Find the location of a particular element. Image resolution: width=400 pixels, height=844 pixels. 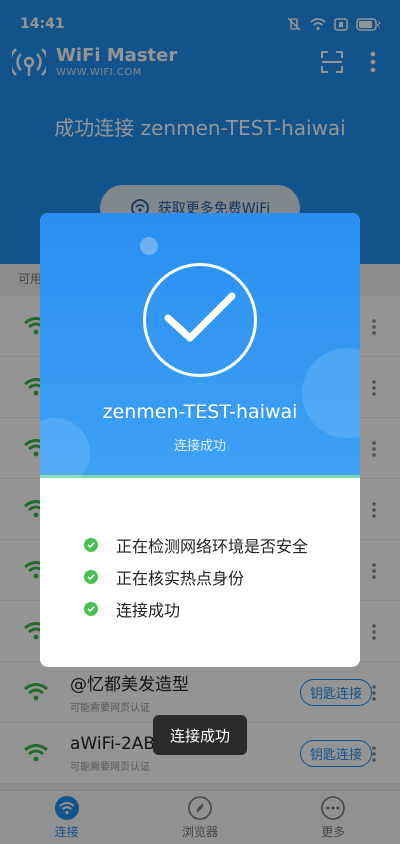

check-step: 正在检测网络环境是否安全 is located at coordinates (196, 545).